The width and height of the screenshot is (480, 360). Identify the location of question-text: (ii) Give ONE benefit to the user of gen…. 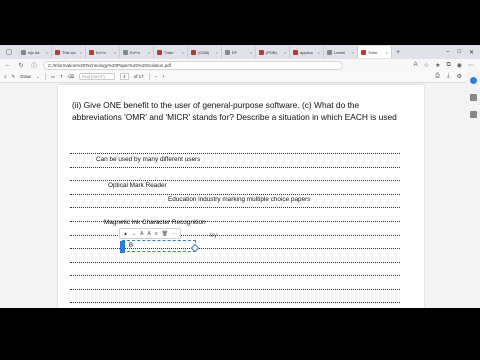
(234, 111).